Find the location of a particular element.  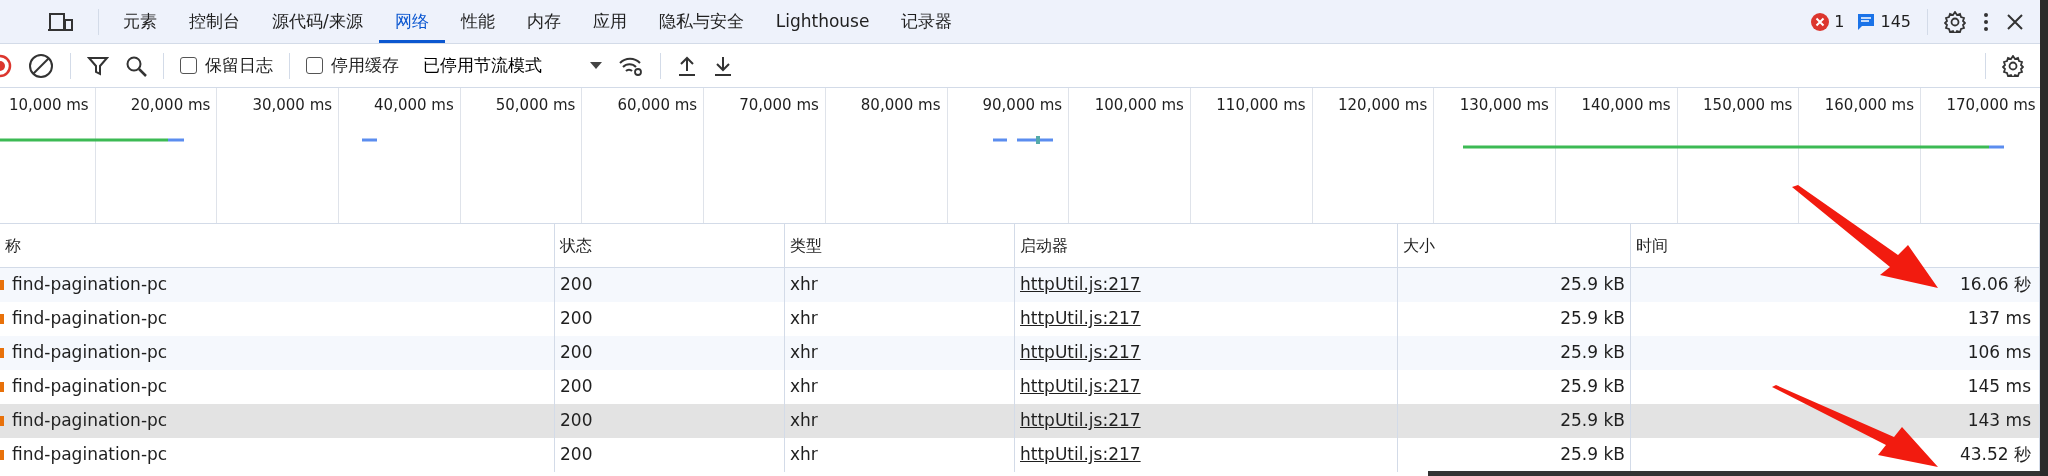

panel-tab: 应用 is located at coordinates (609, 21).